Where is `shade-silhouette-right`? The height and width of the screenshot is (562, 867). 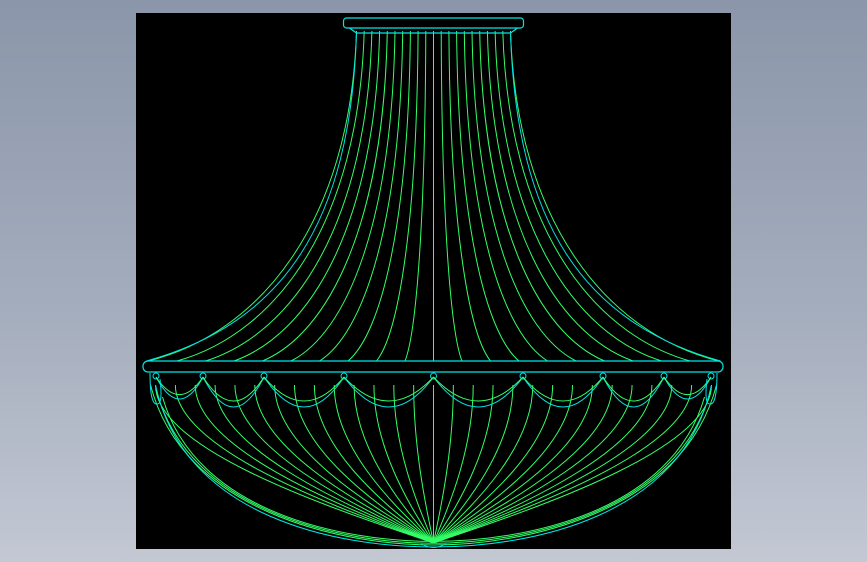
shade-silhouette-right is located at coordinates (615, 197).